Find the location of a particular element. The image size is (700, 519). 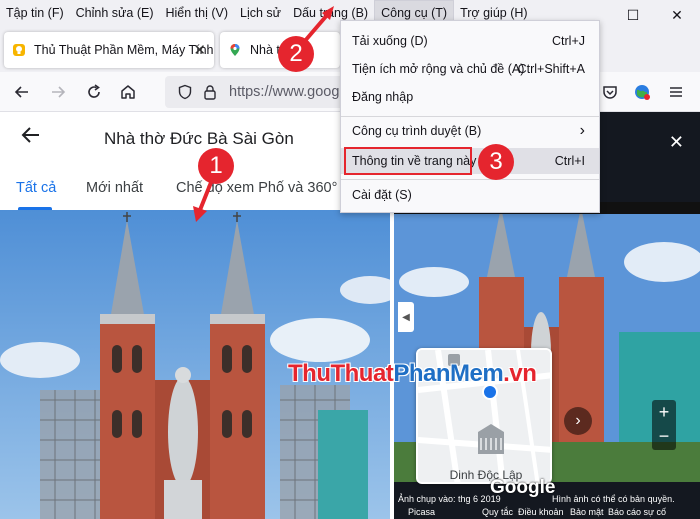

callout-1: 1 is located at coordinates (216, 166).